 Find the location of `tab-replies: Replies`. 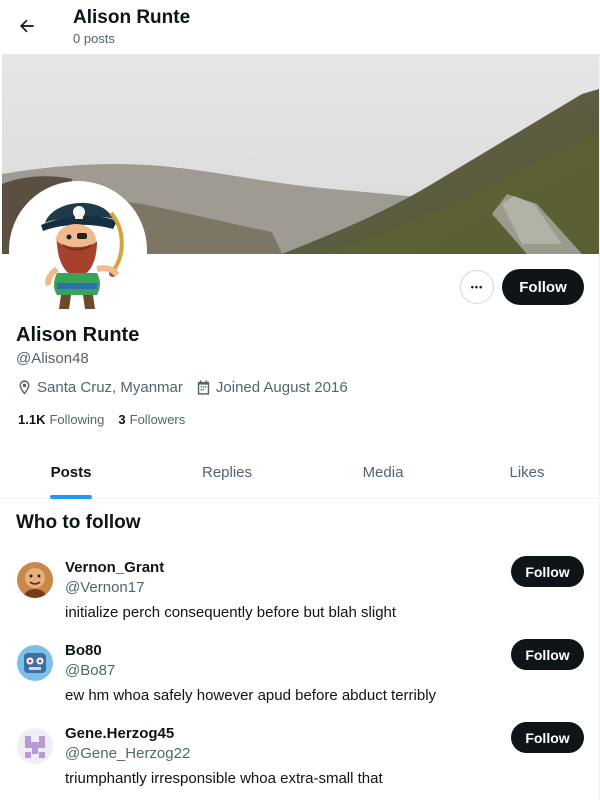

tab-replies: Replies is located at coordinates (227, 472).